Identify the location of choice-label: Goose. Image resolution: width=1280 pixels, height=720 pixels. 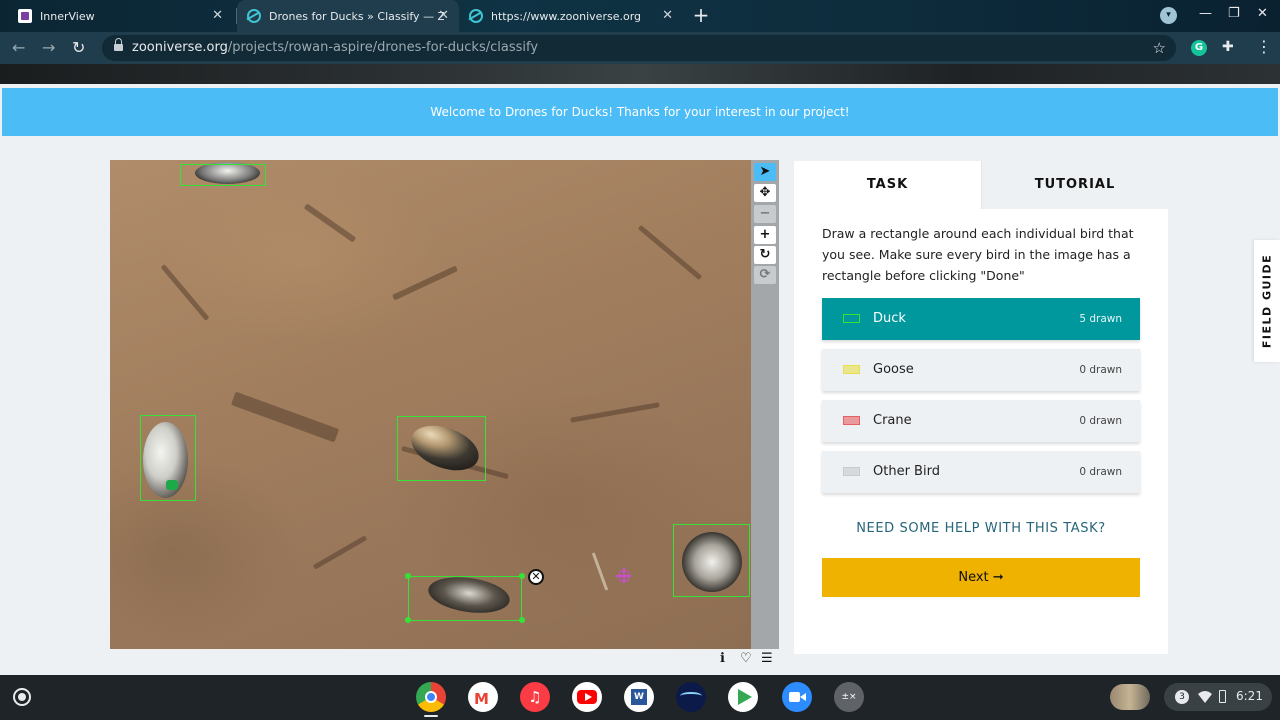
(893, 369).